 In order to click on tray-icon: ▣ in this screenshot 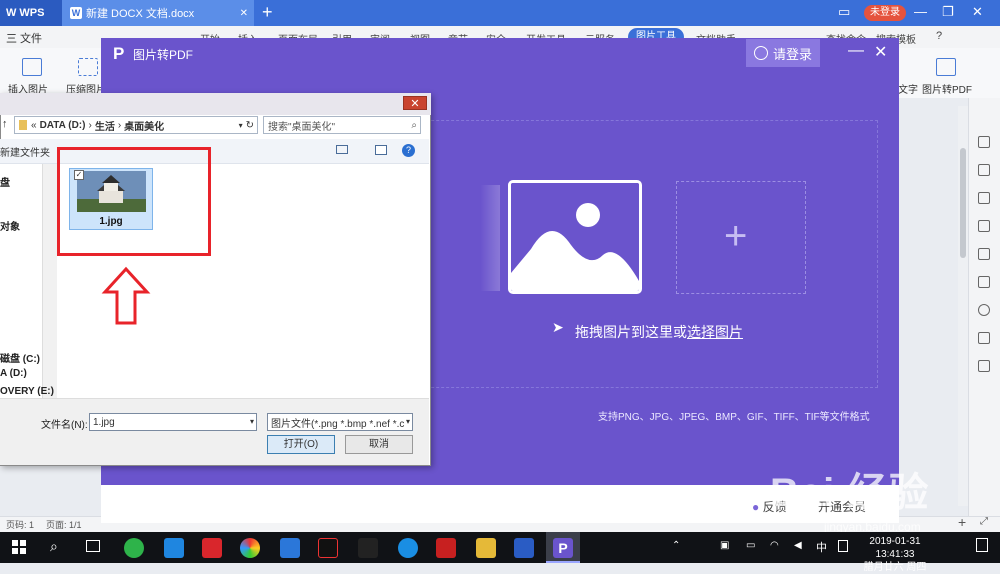, I will do `click(724, 545)`.